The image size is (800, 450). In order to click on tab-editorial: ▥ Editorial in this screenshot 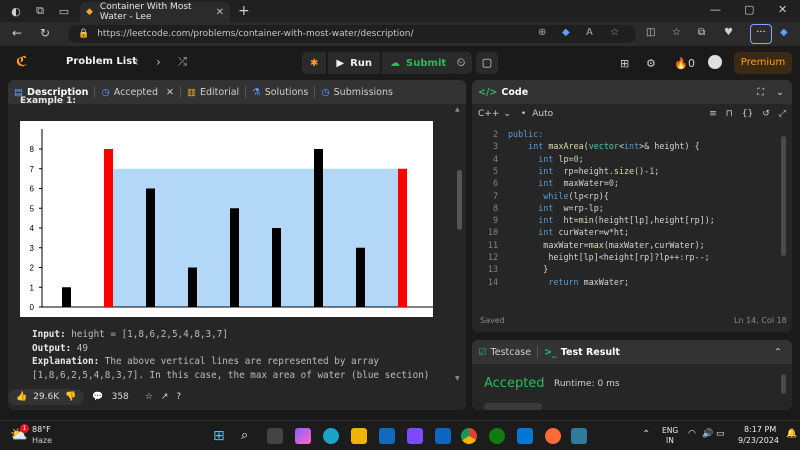, I will do `click(213, 92)`.